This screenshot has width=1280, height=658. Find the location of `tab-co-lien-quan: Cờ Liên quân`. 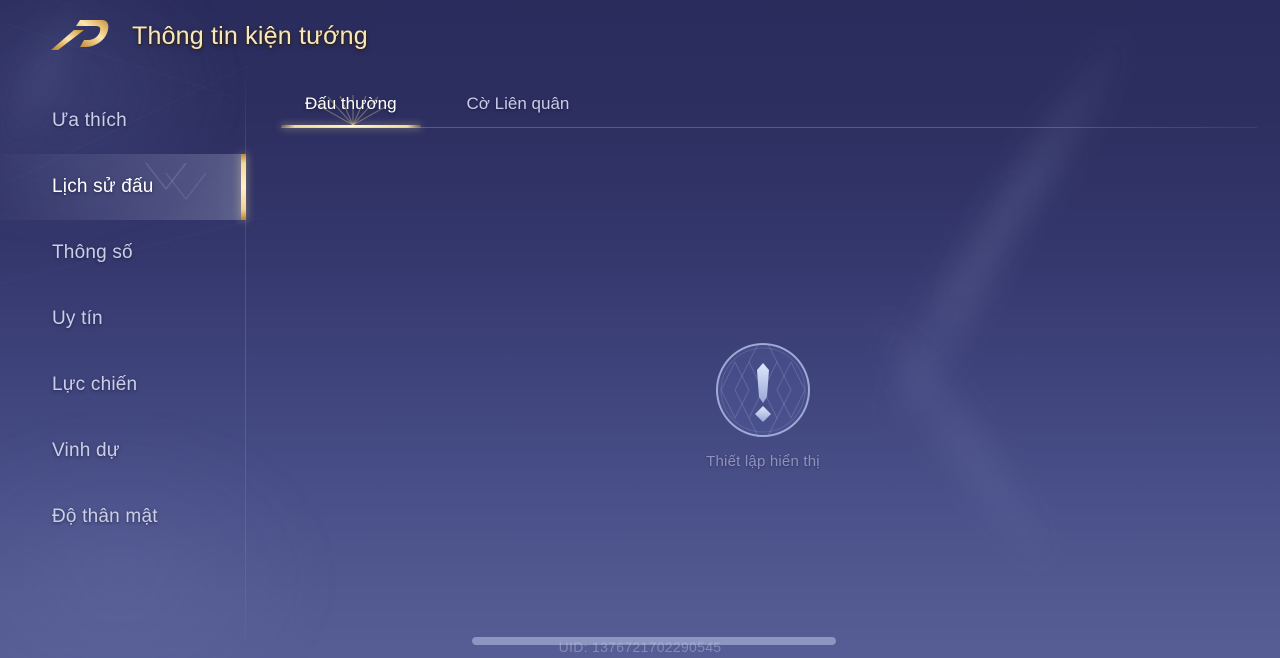

tab-co-lien-quan: Cờ Liên quân is located at coordinates (518, 111).